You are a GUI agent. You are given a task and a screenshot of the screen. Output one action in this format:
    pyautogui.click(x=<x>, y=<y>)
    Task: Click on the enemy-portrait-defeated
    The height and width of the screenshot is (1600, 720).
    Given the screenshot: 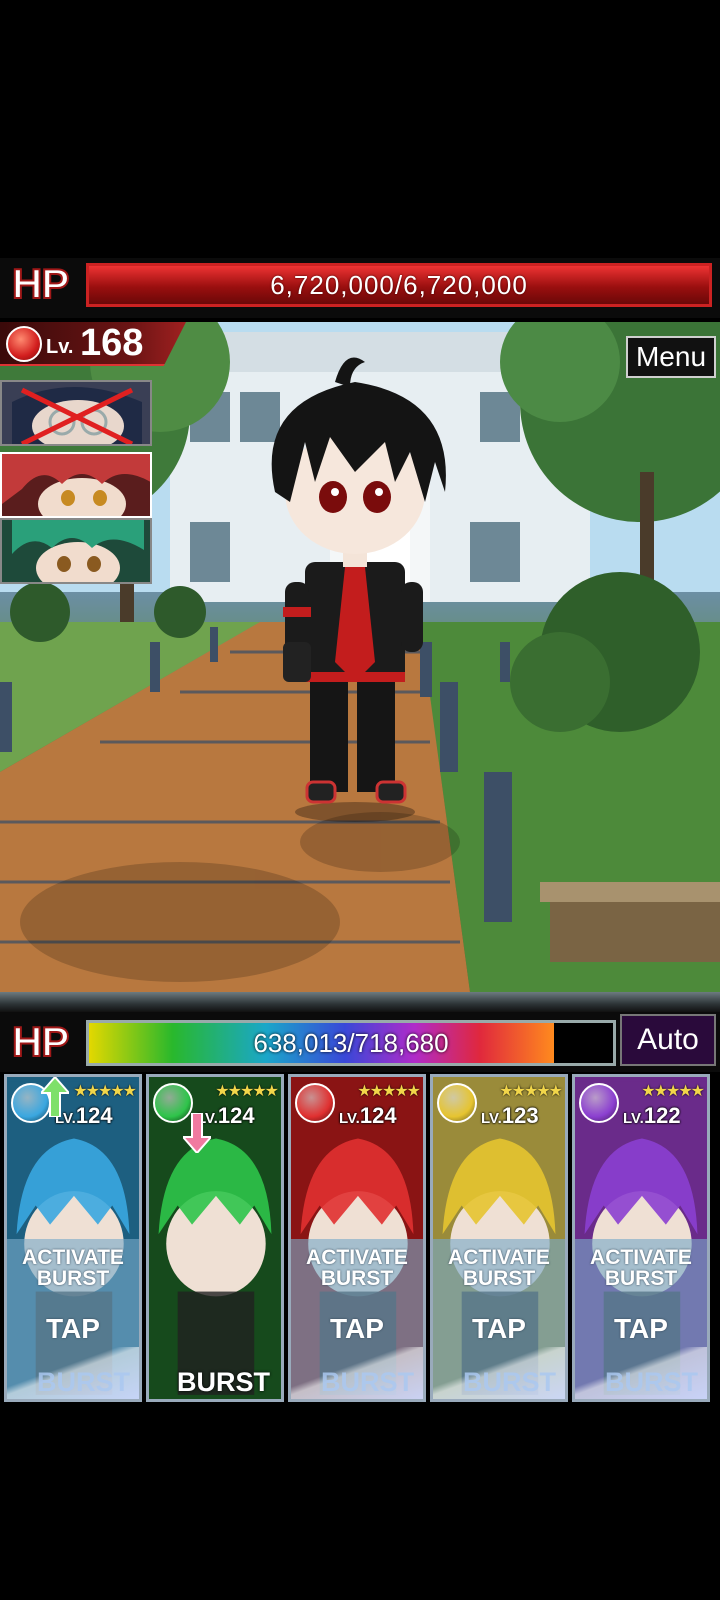 What is the action you would take?
    pyautogui.click(x=76, y=413)
    